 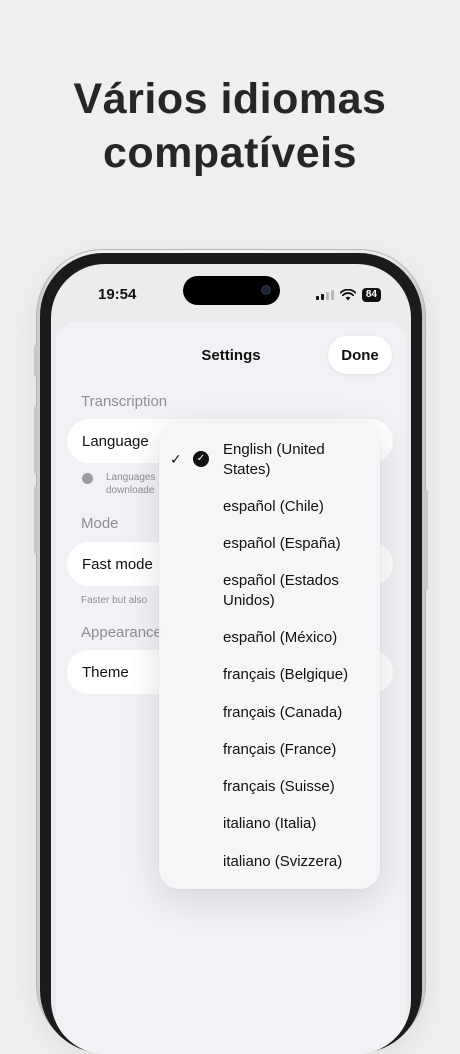 What do you see at coordinates (266, 290) in the screenshot?
I see `front-camera-icon` at bounding box center [266, 290].